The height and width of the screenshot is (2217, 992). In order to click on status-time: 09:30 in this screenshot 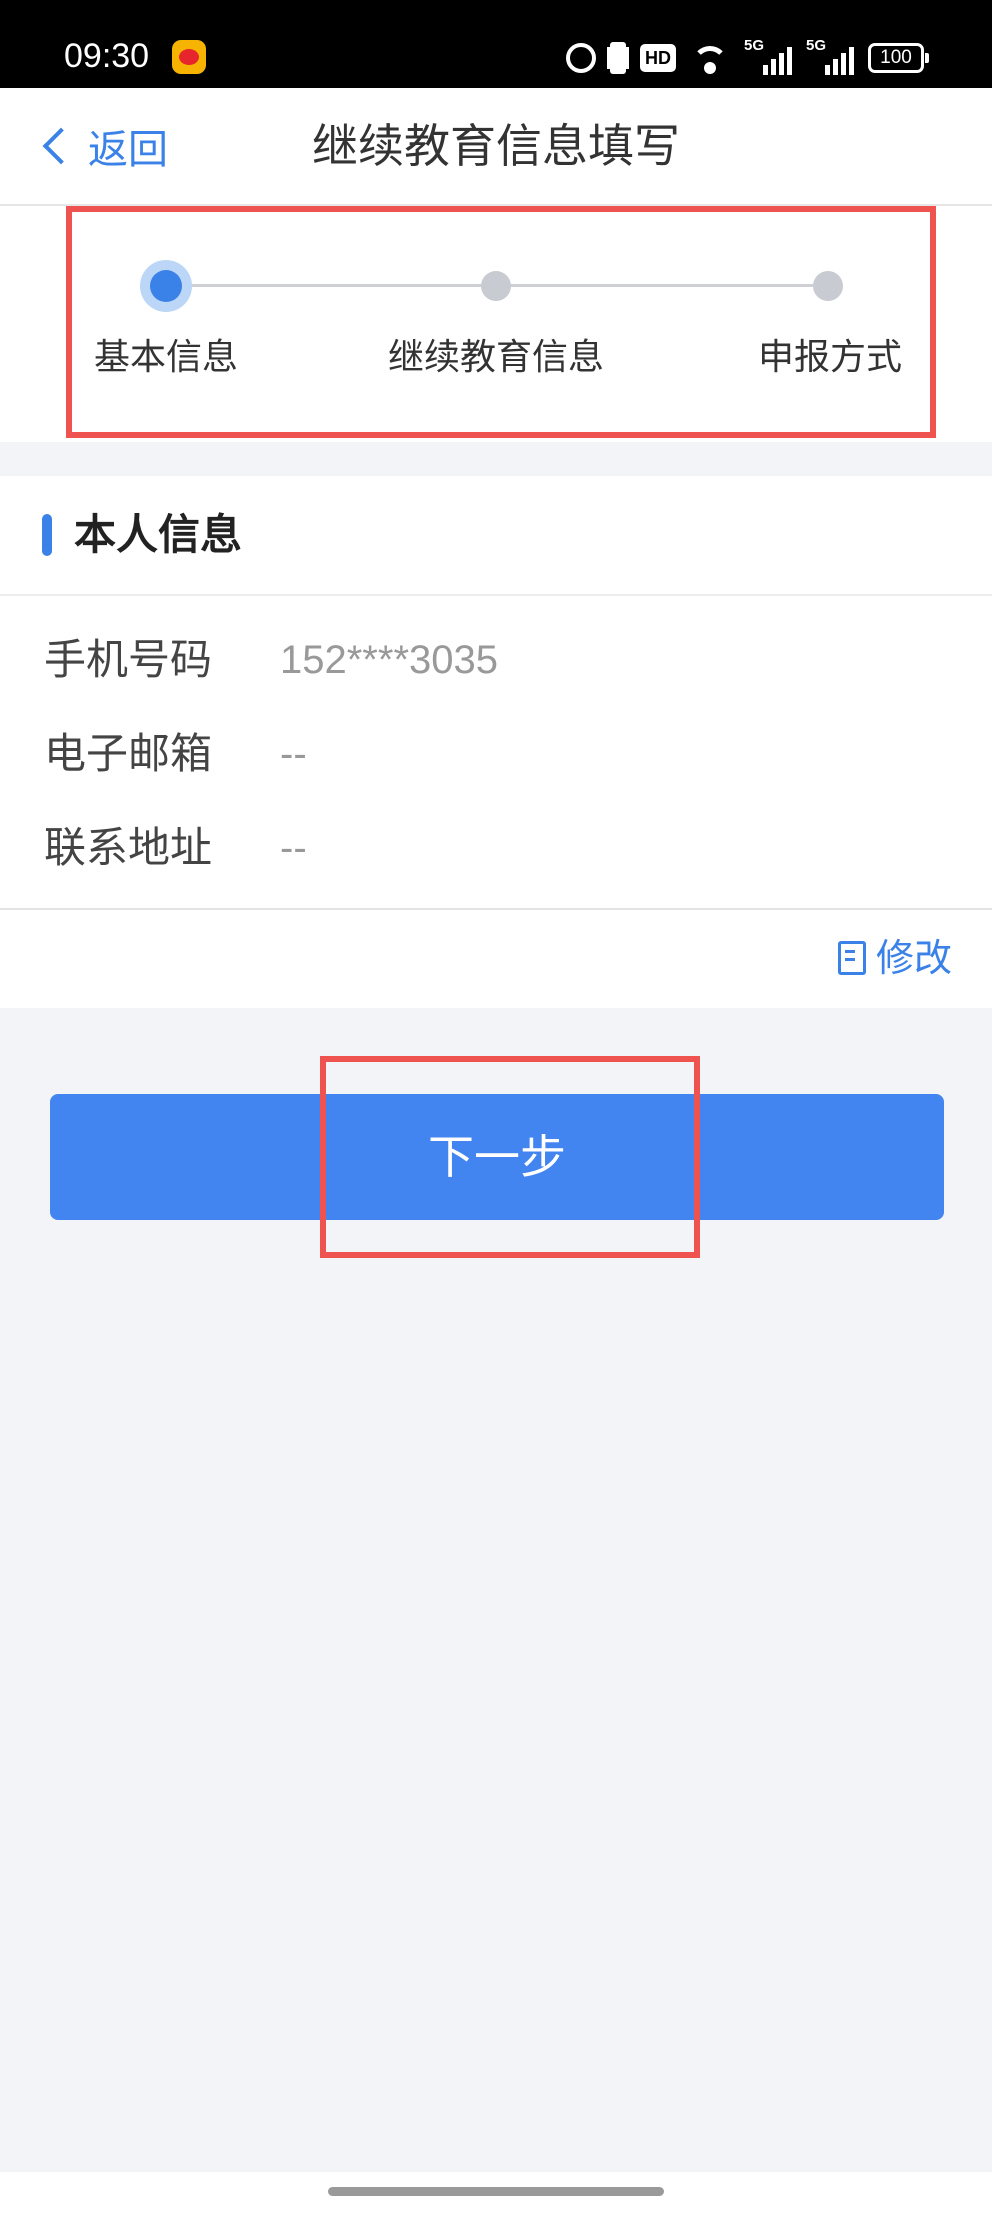, I will do `click(107, 56)`.